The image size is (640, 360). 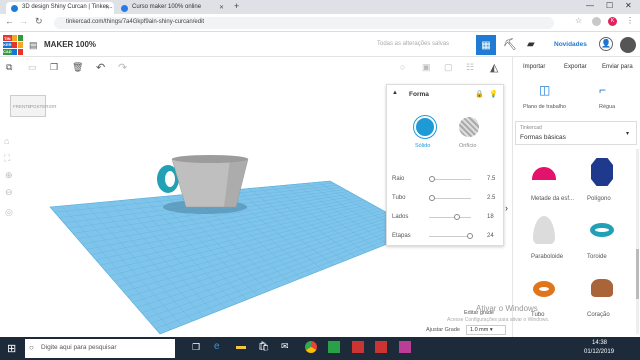 What do you see at coordinates (334, 347) in the screenshot?
I see `app-green-icon` at bounding box center [334, 347].